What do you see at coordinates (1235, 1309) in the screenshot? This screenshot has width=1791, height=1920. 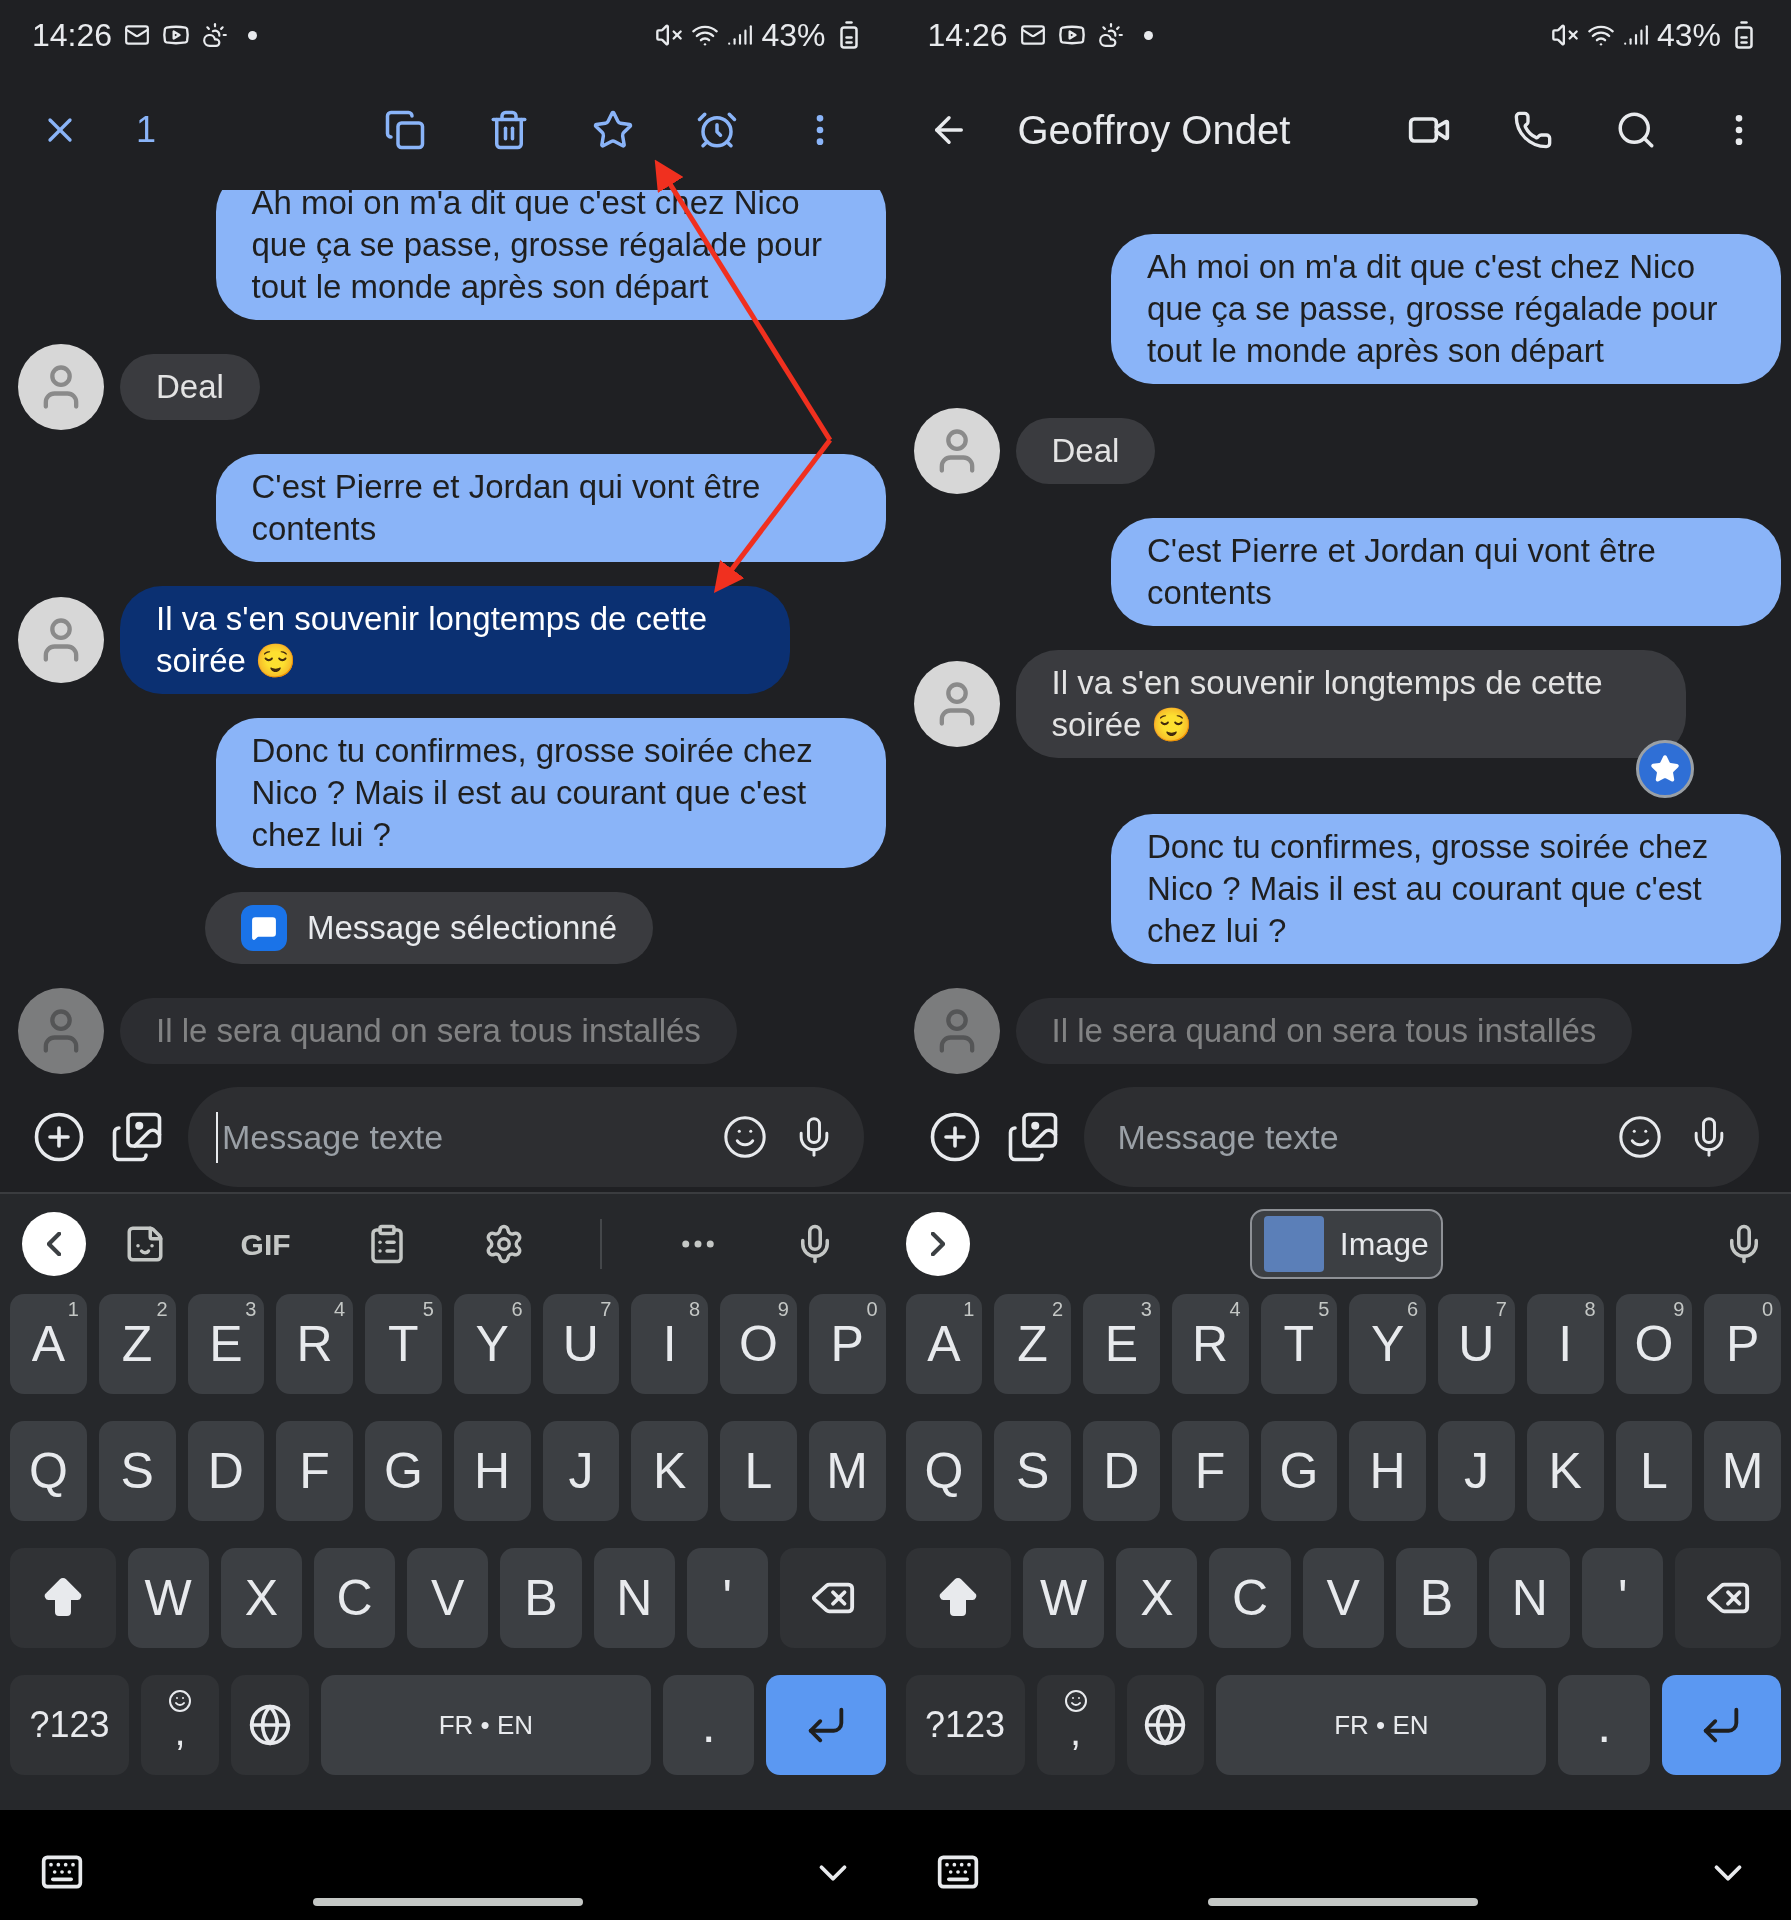 I see `key-hint: 4` at bounding box center [1235, 1309].